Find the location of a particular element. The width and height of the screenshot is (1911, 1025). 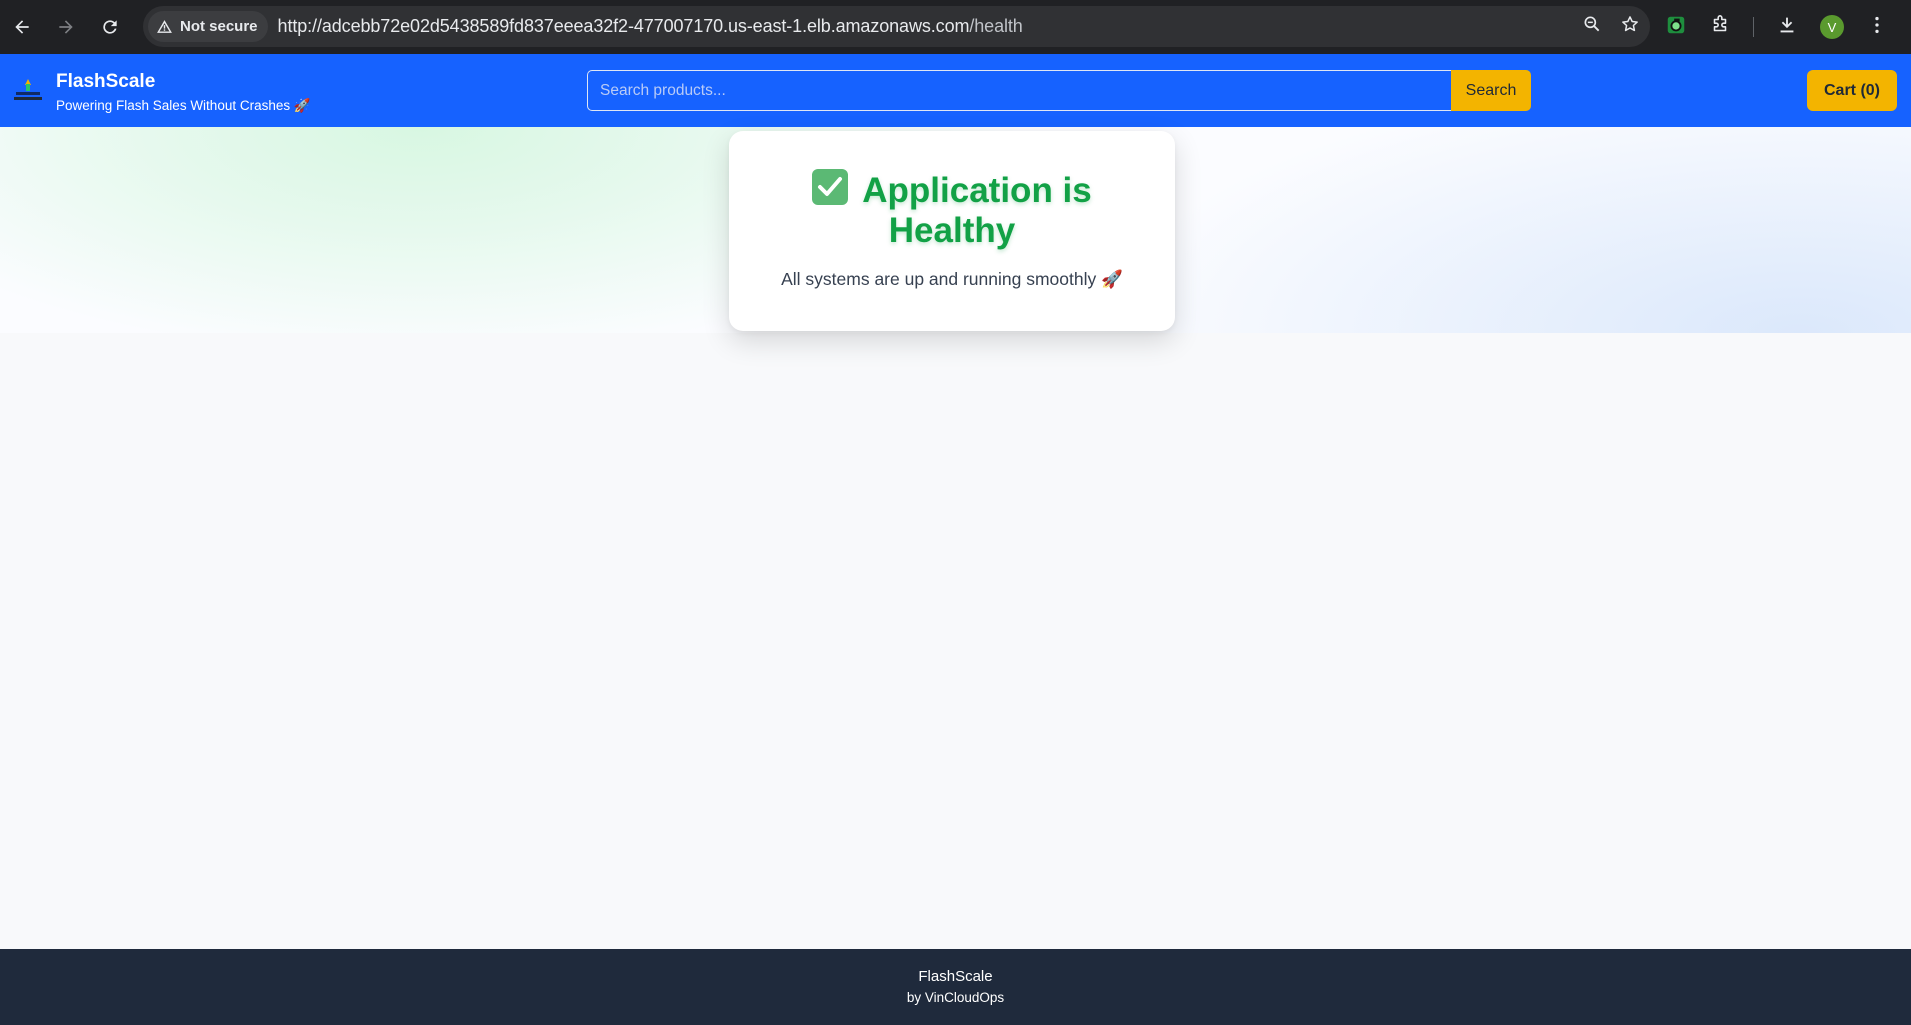

puzzle-icon is located at coordinates (1720, 22).